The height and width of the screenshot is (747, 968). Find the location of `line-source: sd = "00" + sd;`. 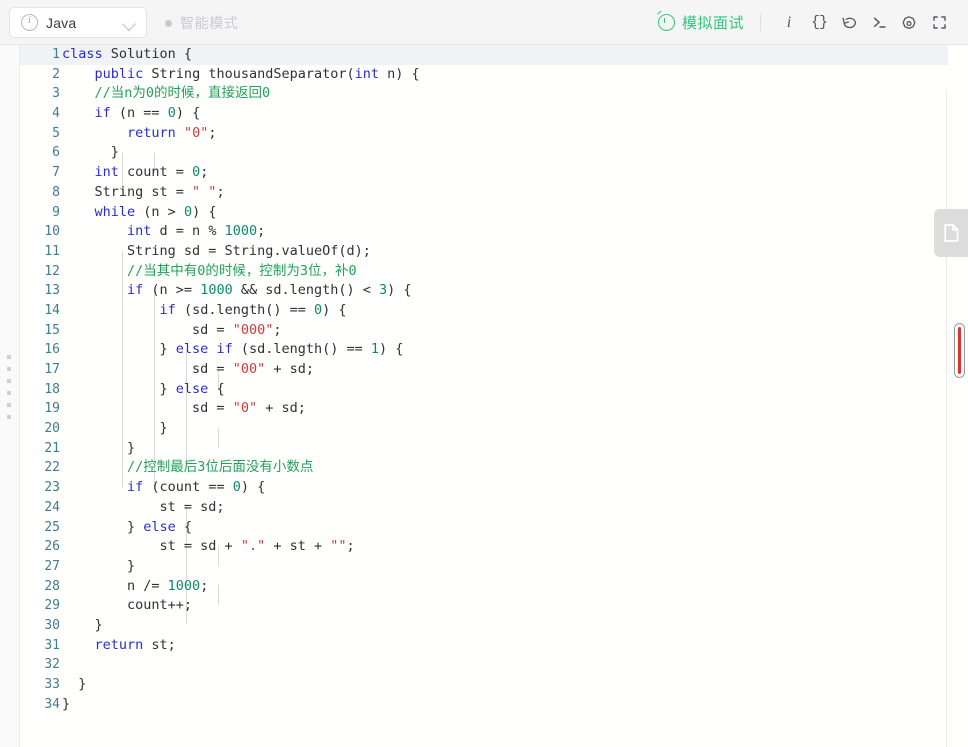

line-source: sd = "00" + sd; is located at coordinates (188, 370).